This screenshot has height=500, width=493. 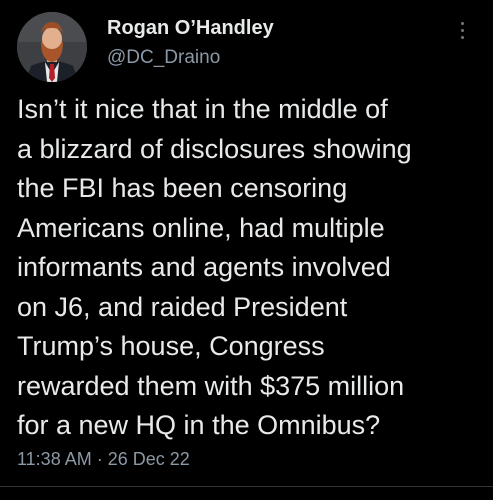 What do you see at coordinates (148, 459) in the screenshot?
I see `tweet-date: 26 Dec 22` at bounding box center [148, 459].